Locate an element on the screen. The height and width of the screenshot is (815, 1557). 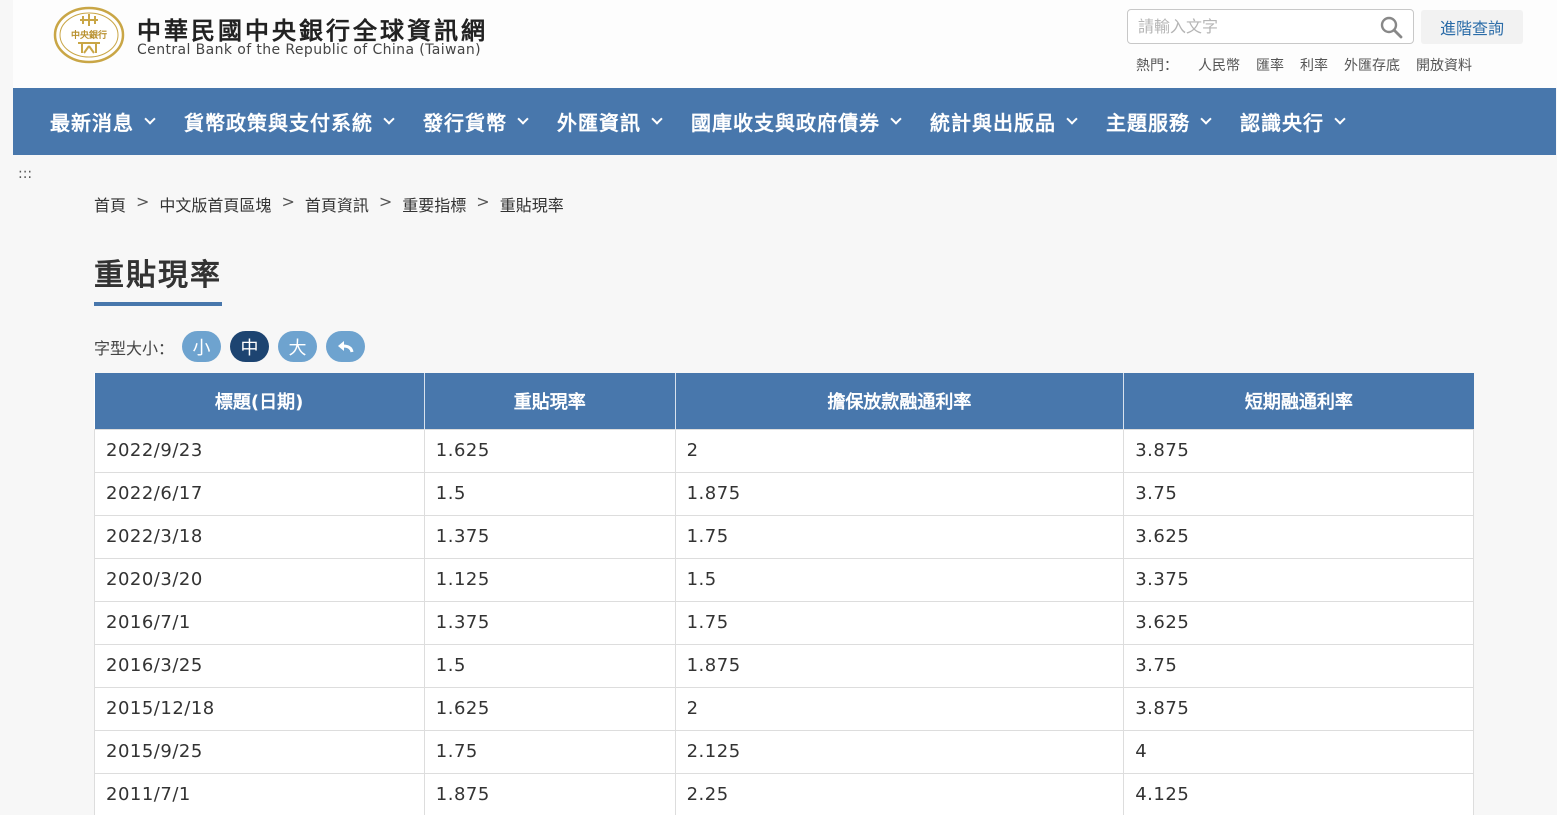
advanced-search-button: 進階查詢 is located at coordinates (1472, 27).